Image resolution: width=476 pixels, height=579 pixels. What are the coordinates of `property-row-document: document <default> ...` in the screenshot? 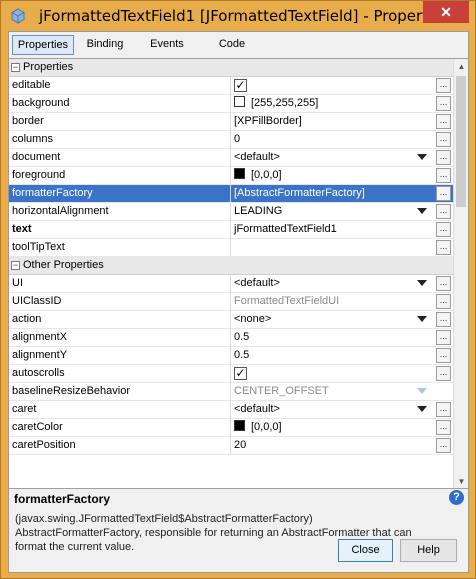 It's located at (231, 158).